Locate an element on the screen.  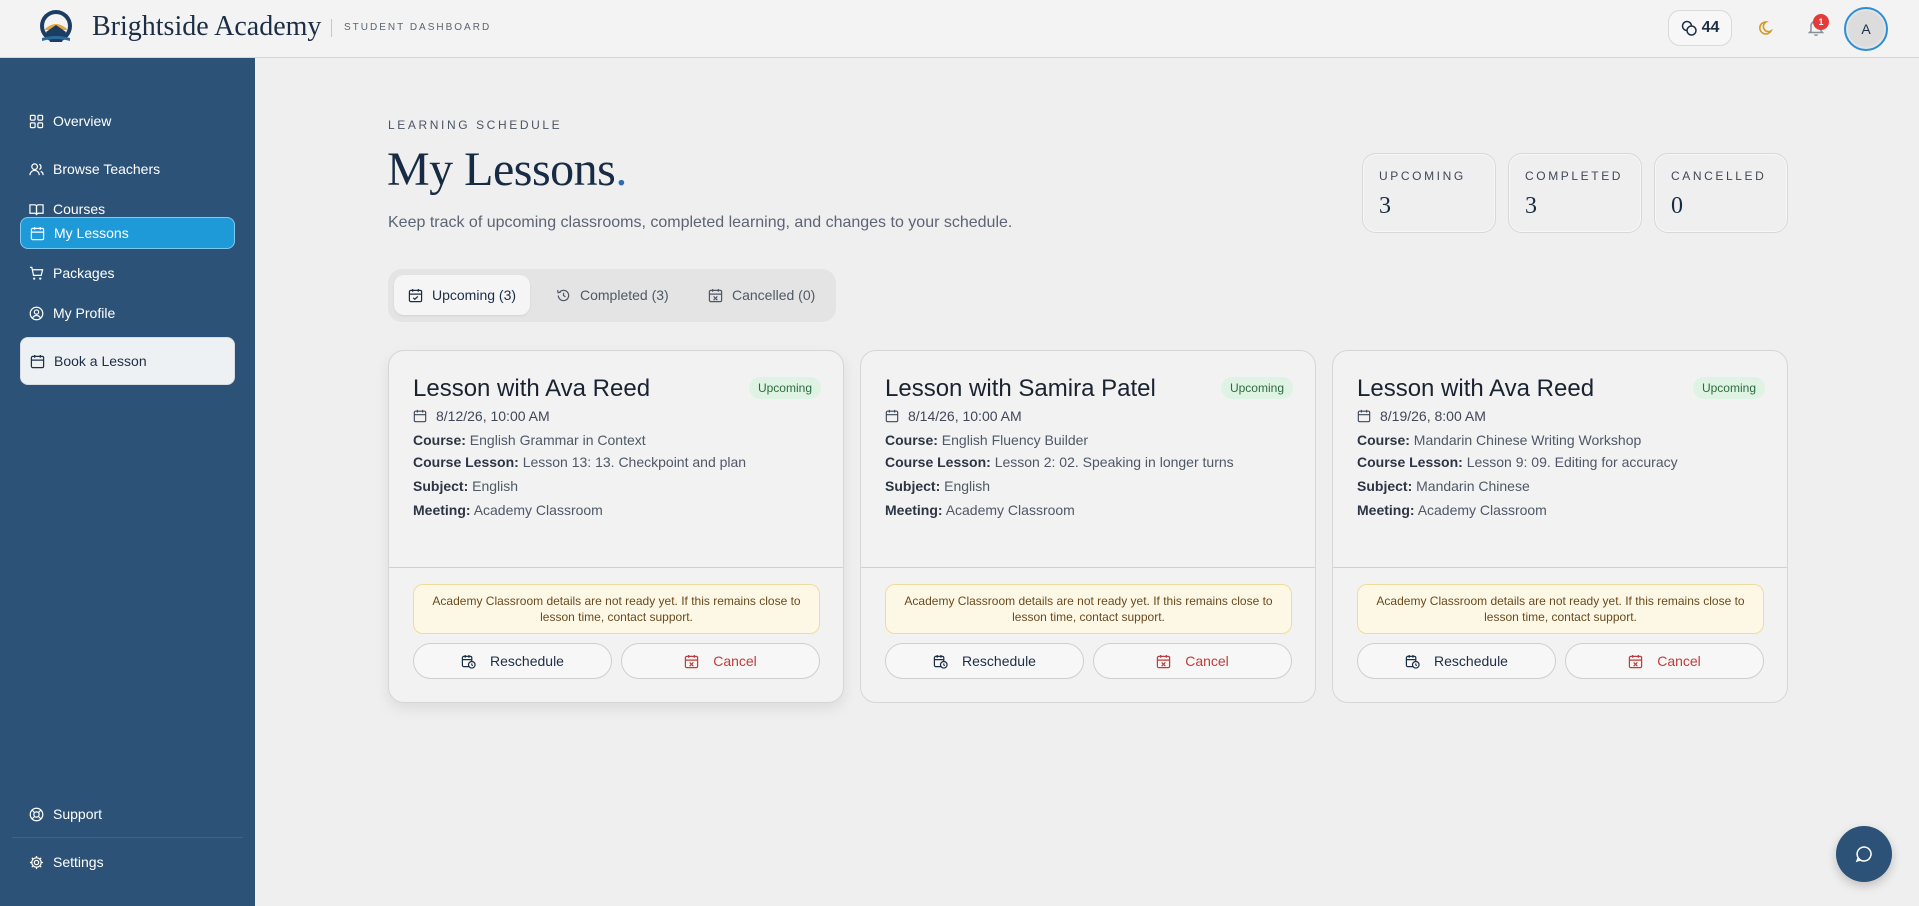
history-icon is located at coordinates (563, 295).